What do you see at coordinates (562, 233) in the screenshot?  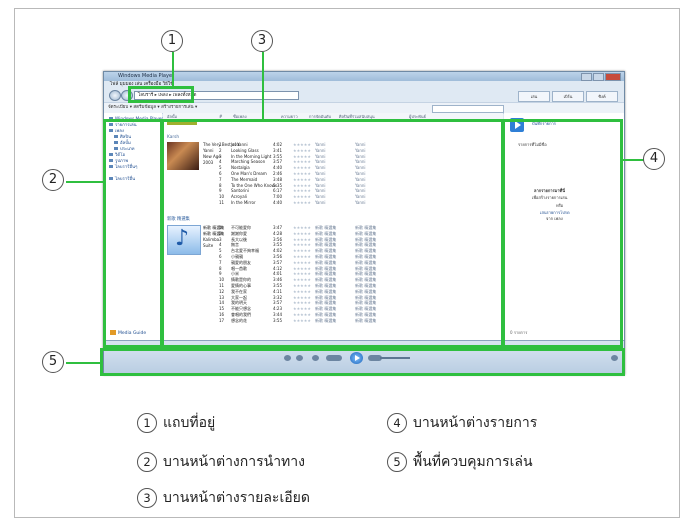 I see `highlight-list-pane` at bounding box center [562, 233].